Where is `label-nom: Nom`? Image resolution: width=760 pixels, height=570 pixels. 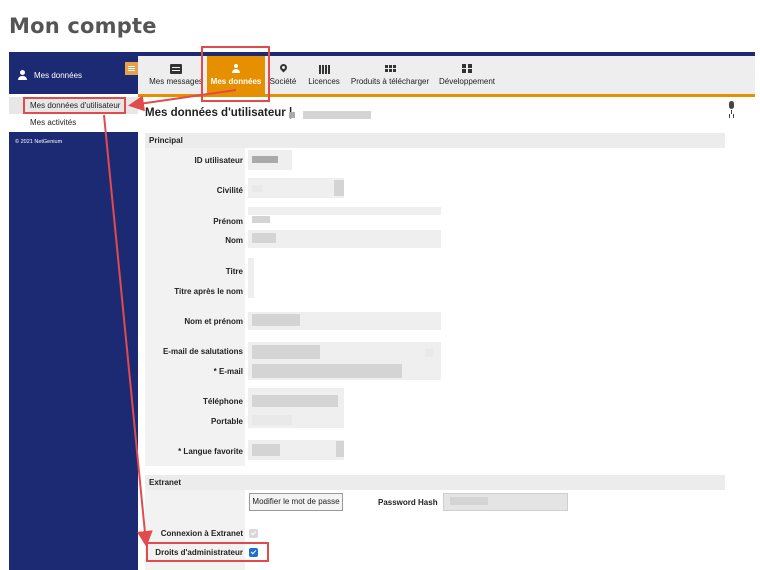
label-nom: Nom is located at coordinates (234, 240).